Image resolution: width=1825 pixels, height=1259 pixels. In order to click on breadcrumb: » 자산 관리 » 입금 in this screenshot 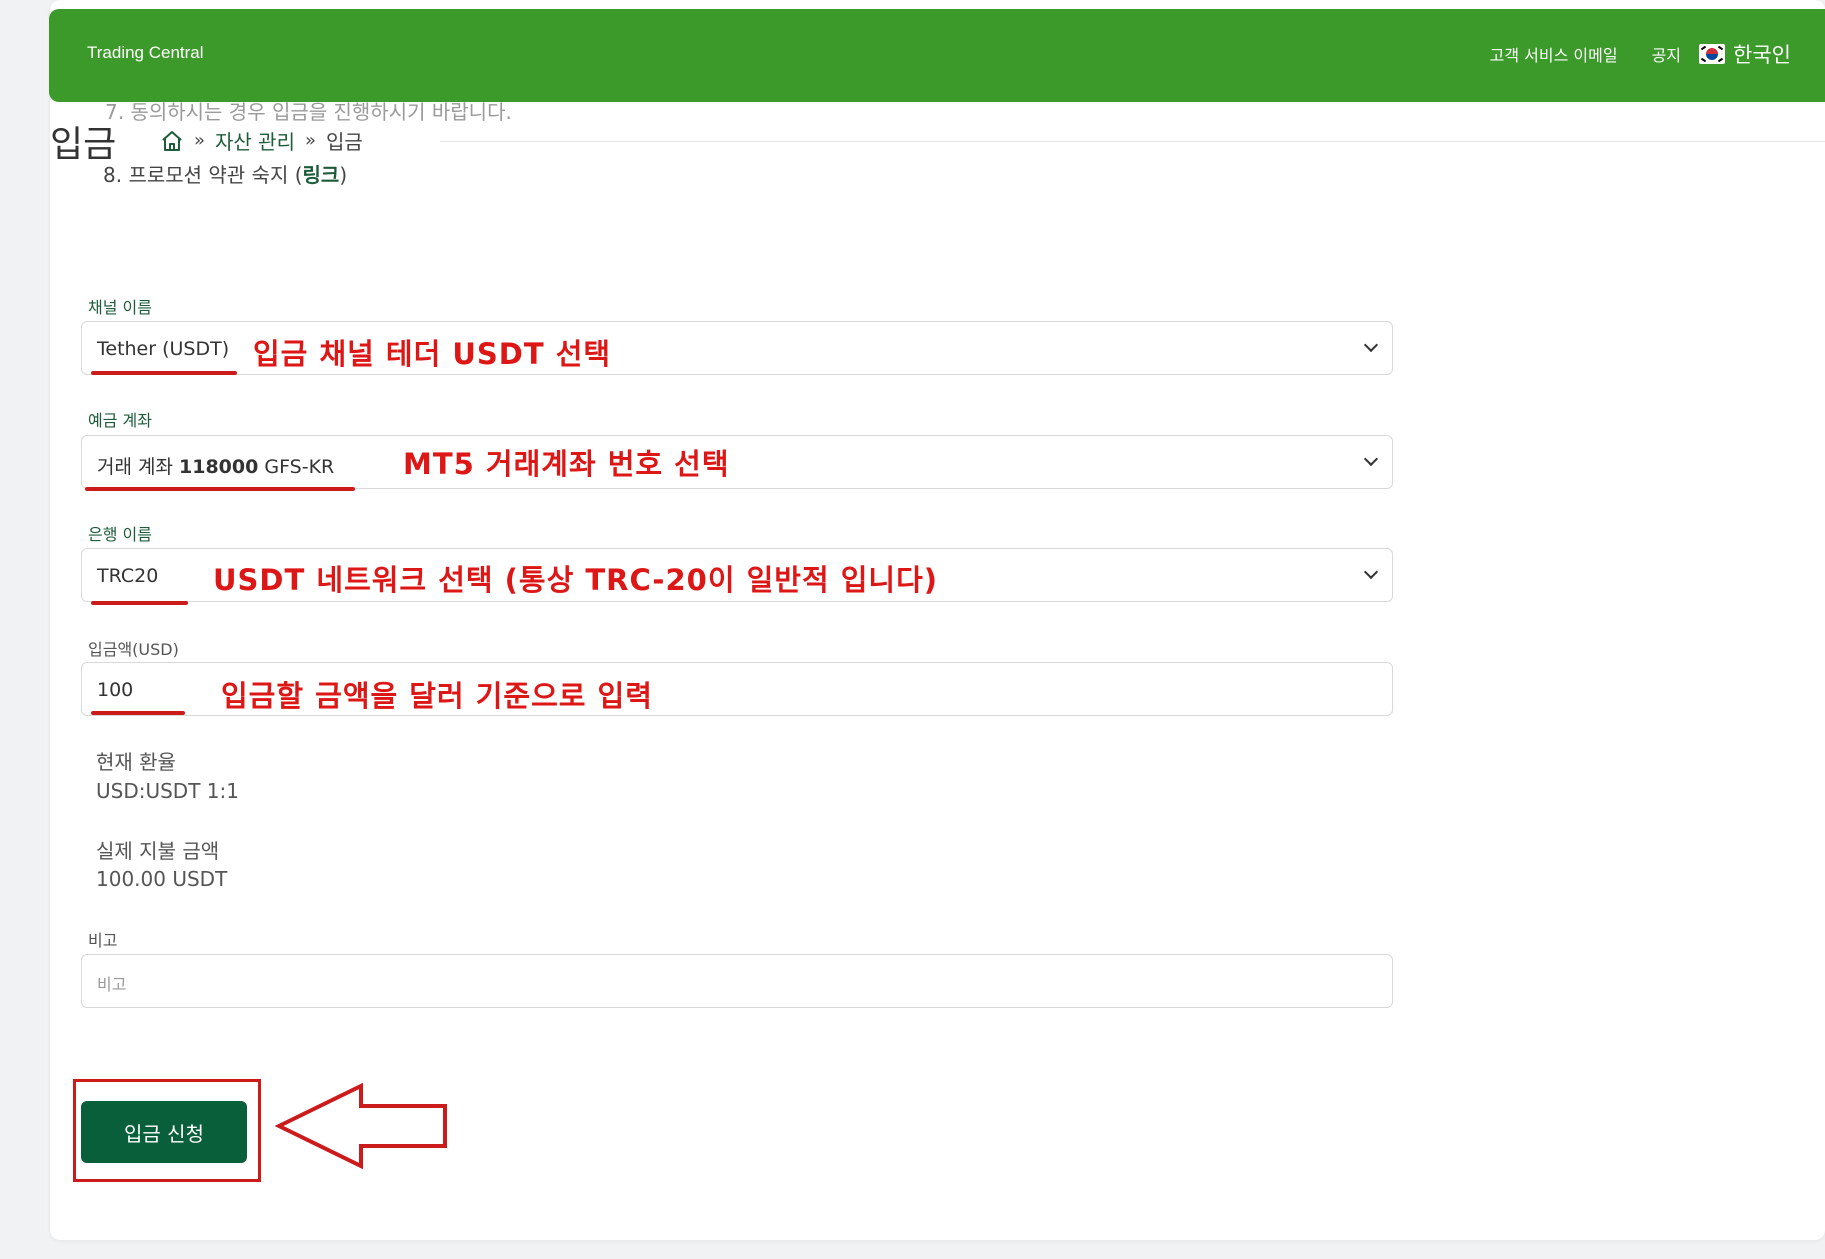, I will do `click(261, 140)`.